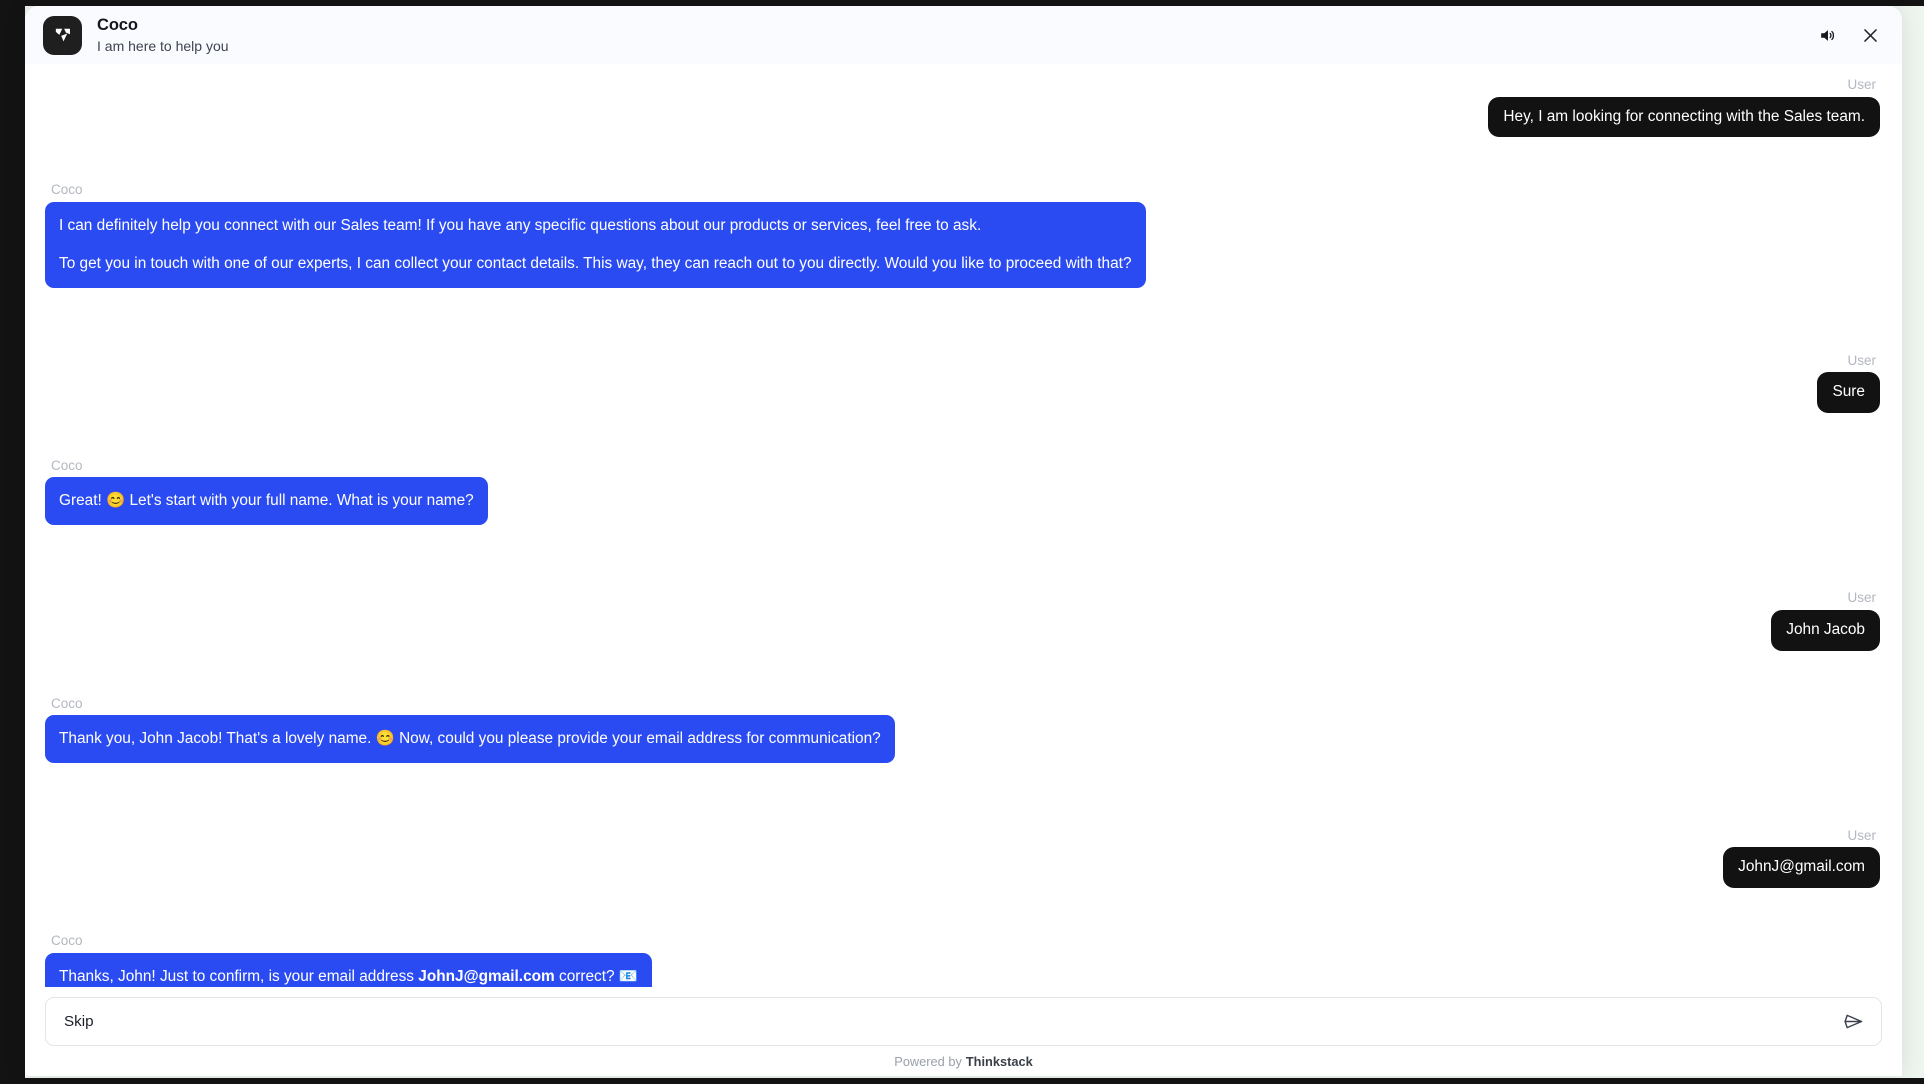  I want to click on chat-title: Coco, so click(117, 24).